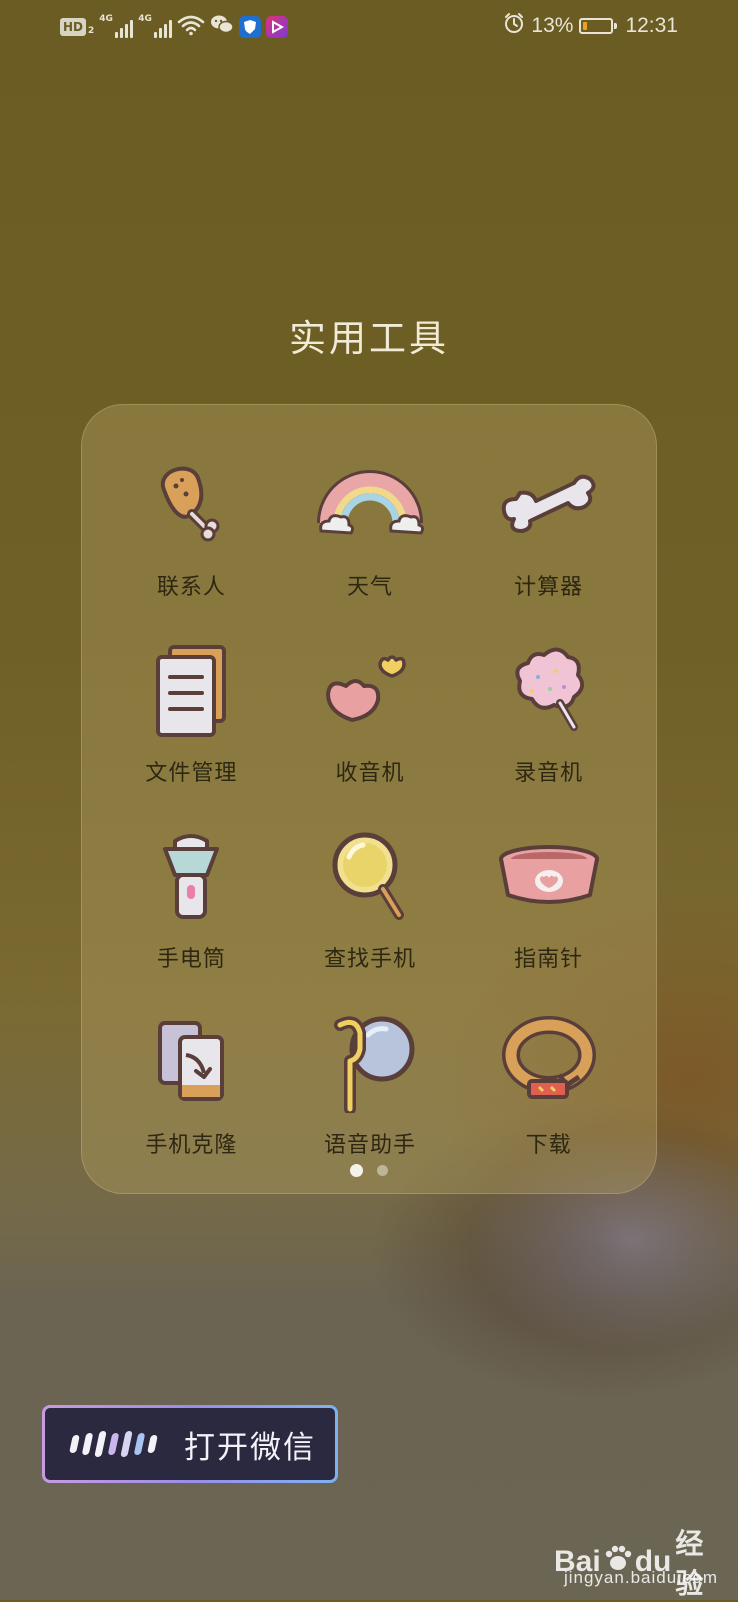  What do you see at coordinates (250, 27) in the screenshot?
I see `shield-app-icon` at bounding box center [250, 27].